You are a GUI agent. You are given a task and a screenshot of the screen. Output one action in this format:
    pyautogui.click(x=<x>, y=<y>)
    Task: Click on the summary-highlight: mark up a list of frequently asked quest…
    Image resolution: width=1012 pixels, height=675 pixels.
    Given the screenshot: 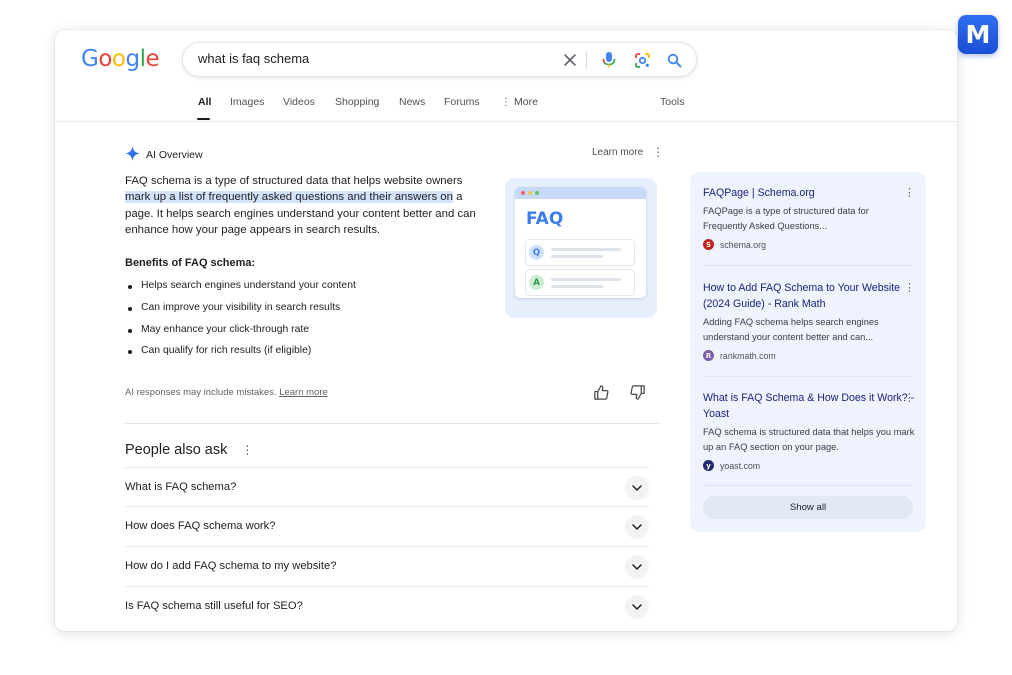 What is the action you would take?
    pyautogui.click(x=289, y=197)
    